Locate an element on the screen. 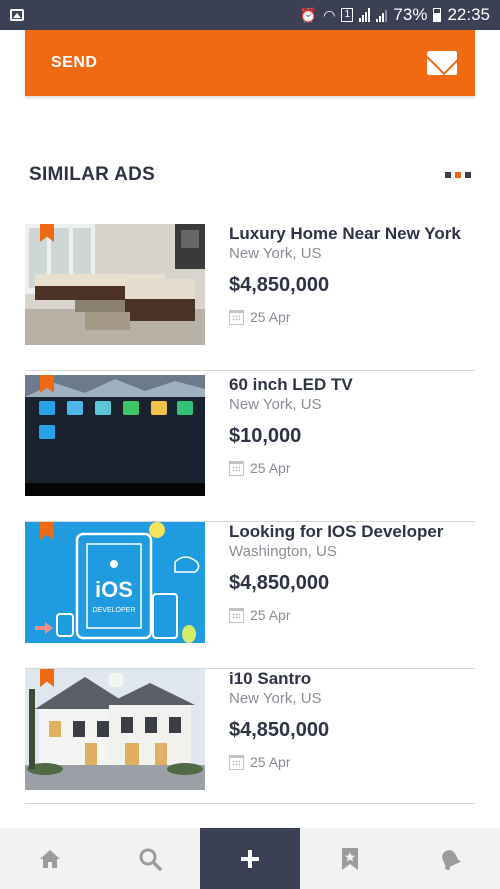 The width and height of the screenshot is (500, 889). search-icon is located at coordinates (150, 859).